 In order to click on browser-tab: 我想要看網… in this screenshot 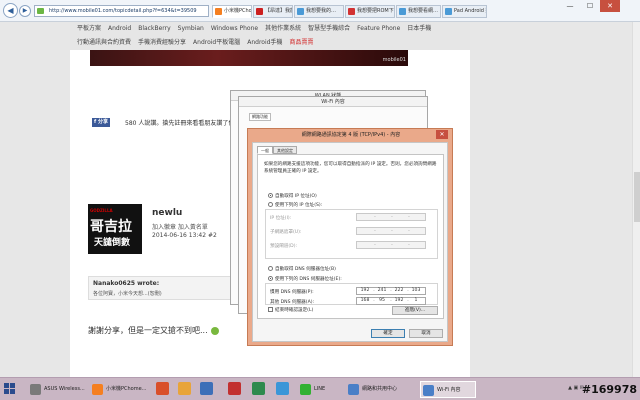, I will do `click(418, 11)`.